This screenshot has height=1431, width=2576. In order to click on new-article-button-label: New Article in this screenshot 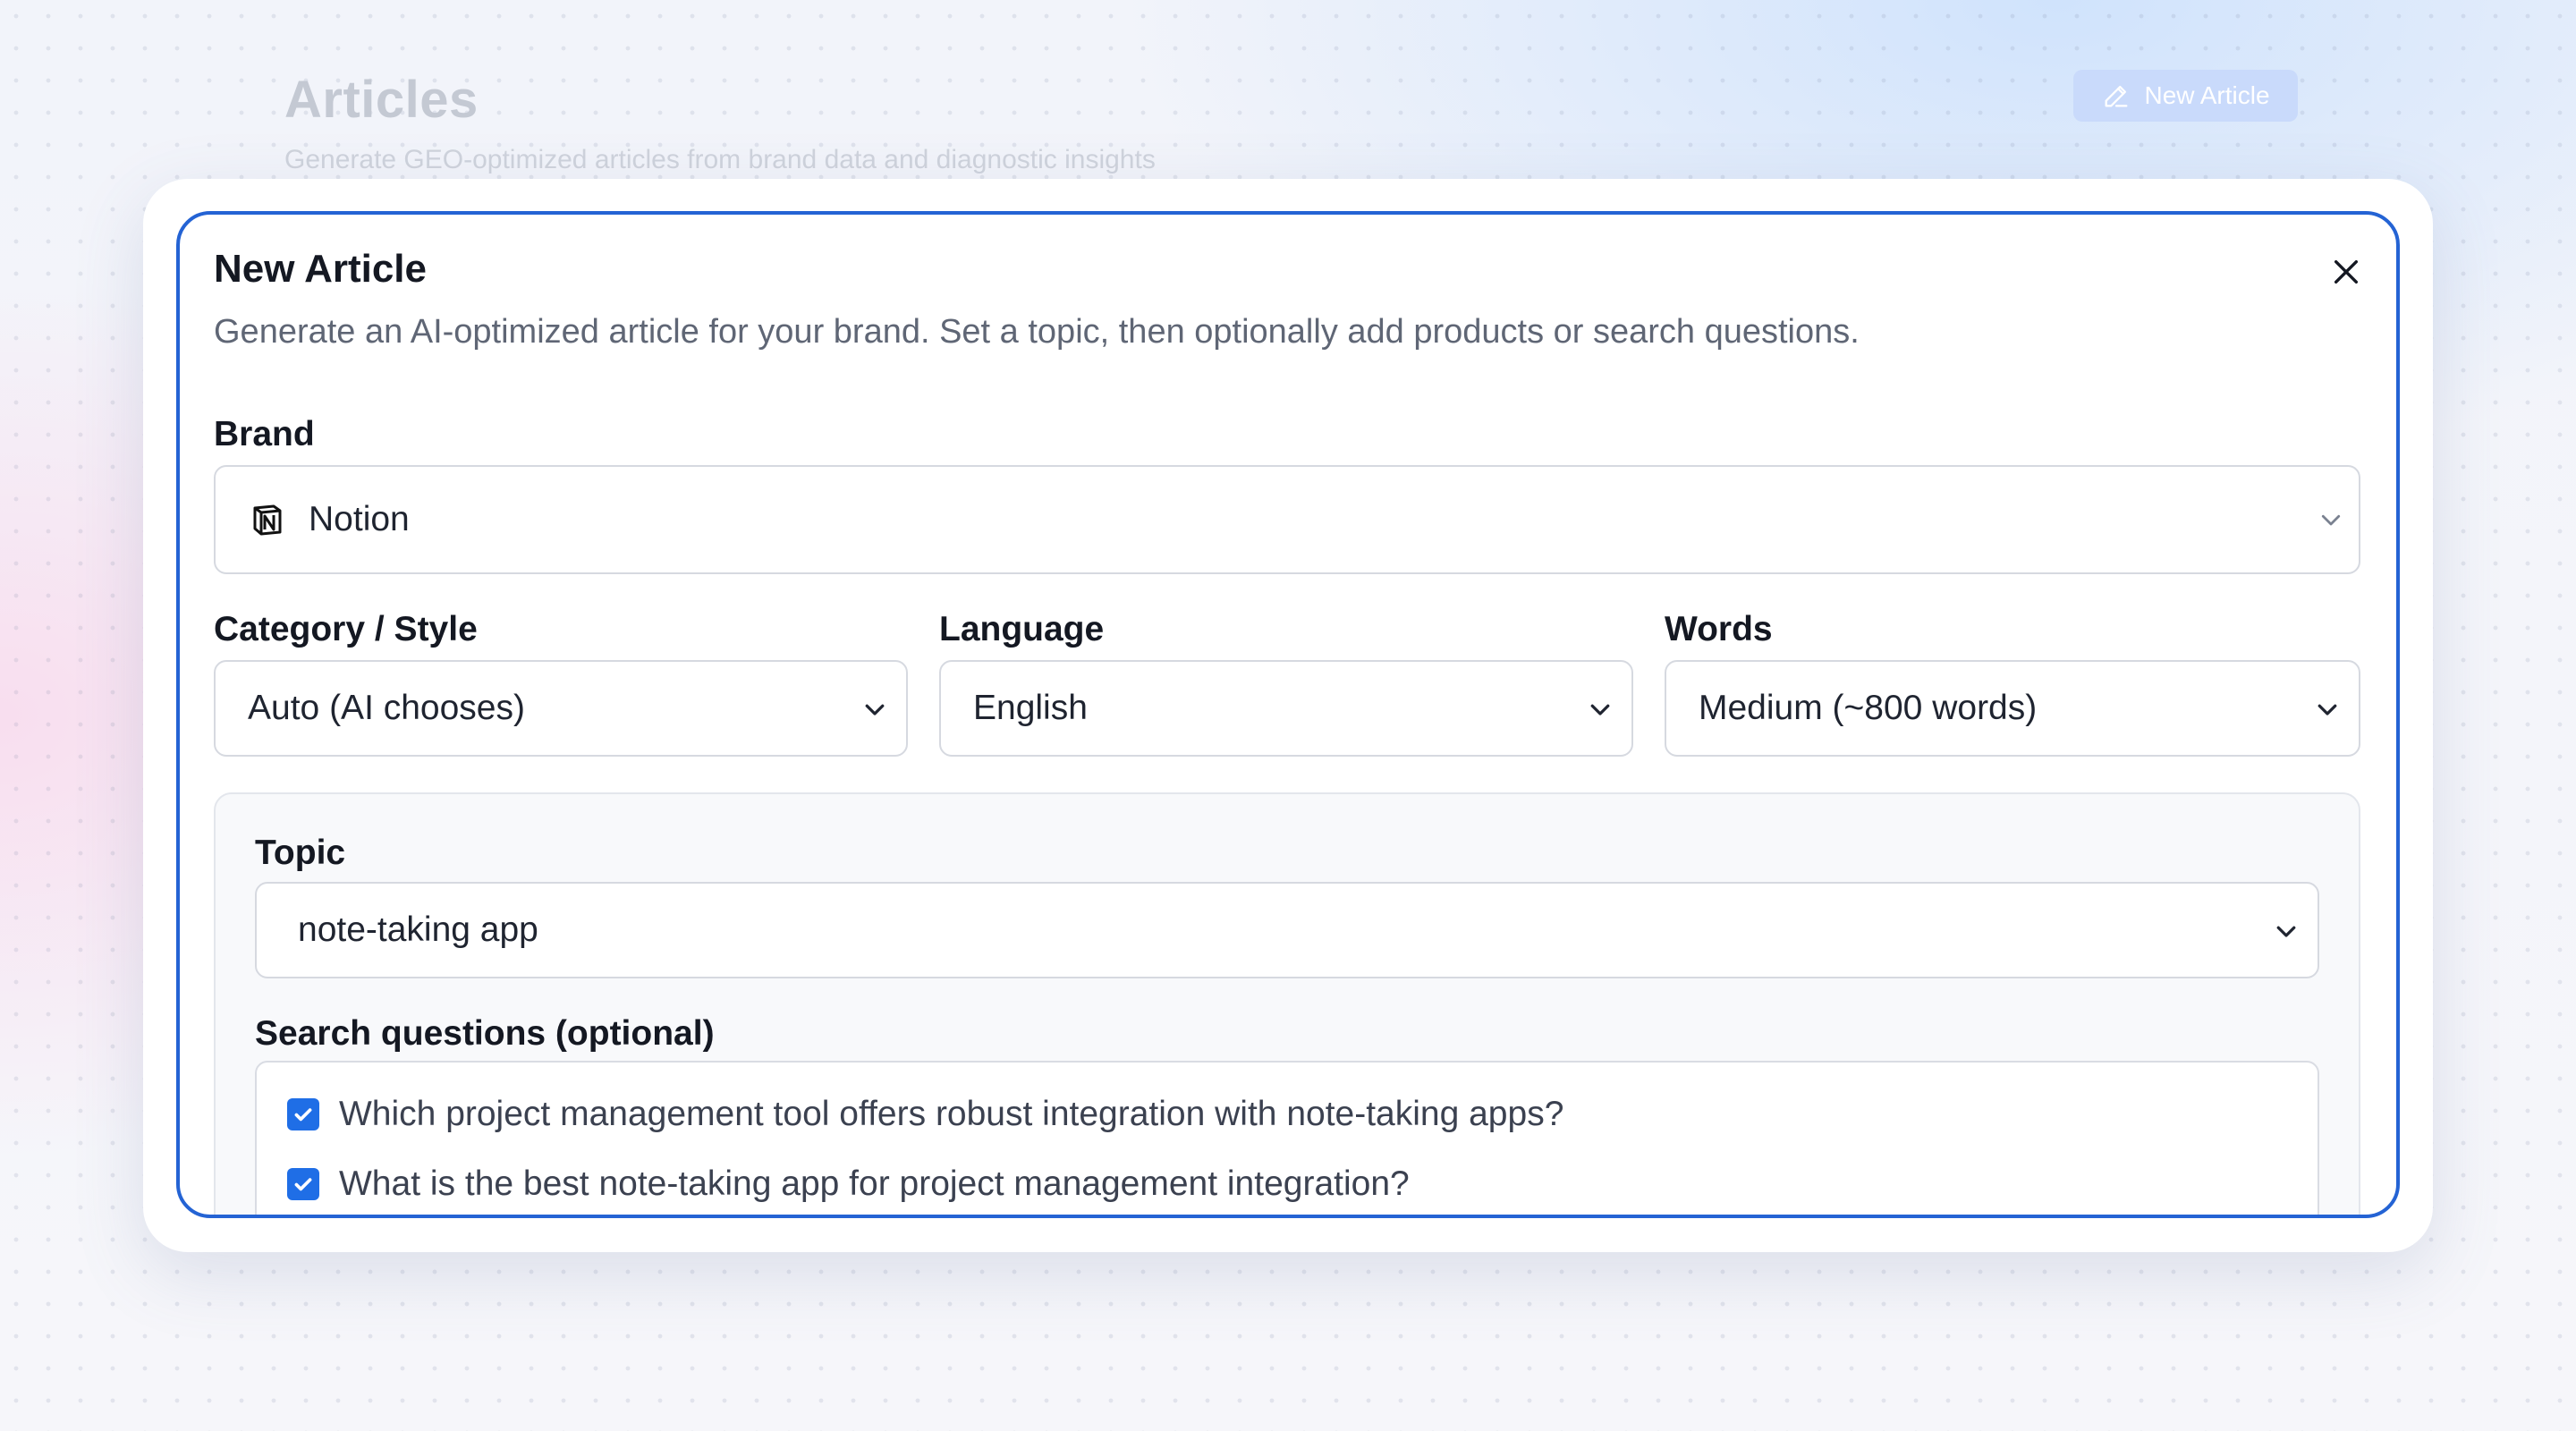, I will do `click(2207, 95)`.